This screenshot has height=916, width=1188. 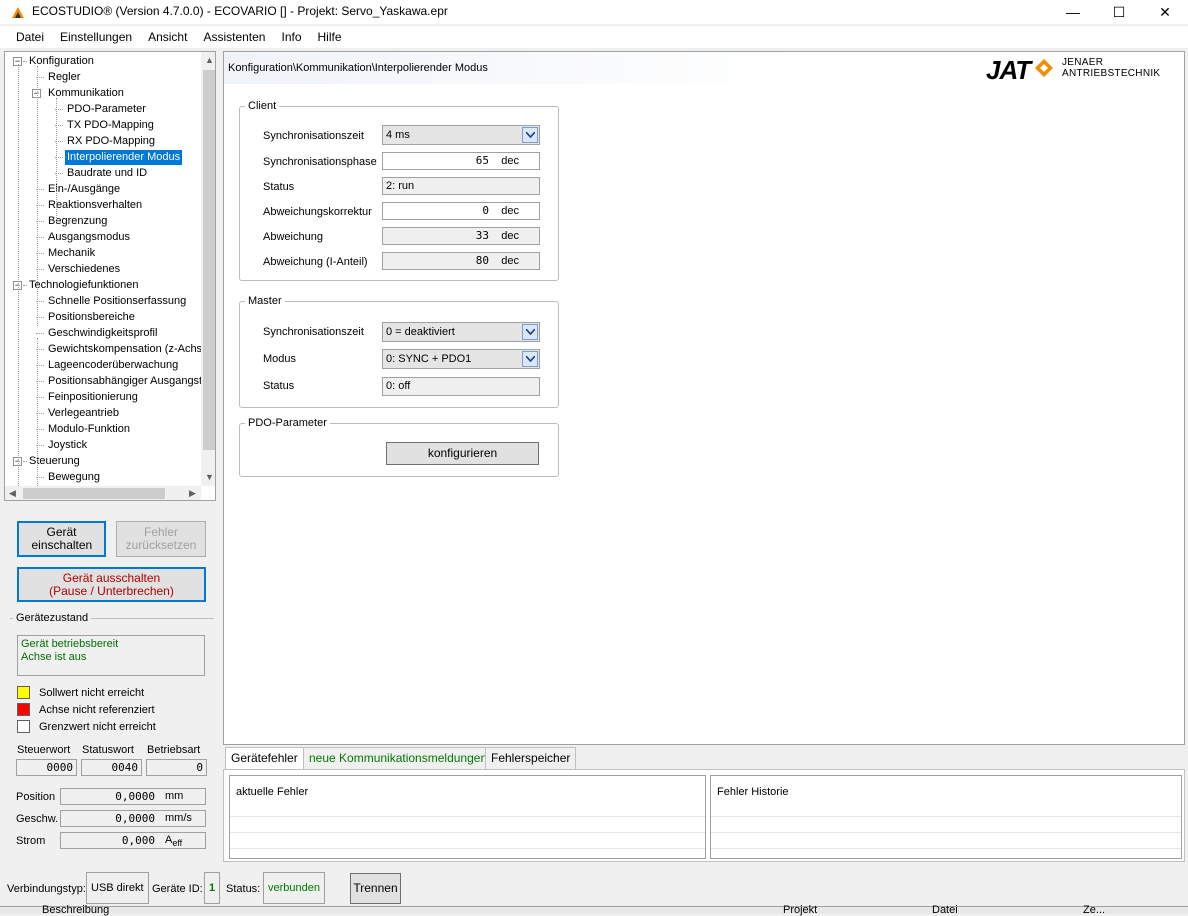 I want to click on speed-unit: mm/s, so click(x=178, y=818).